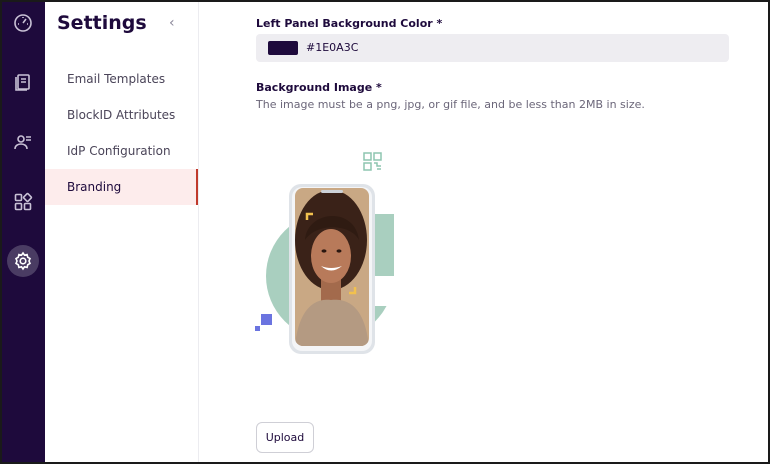 Image resolution: width=770 pixels, height=464 pixels. I want to click on left-panel-color-field: #1E0A3C, so click(492, 48).